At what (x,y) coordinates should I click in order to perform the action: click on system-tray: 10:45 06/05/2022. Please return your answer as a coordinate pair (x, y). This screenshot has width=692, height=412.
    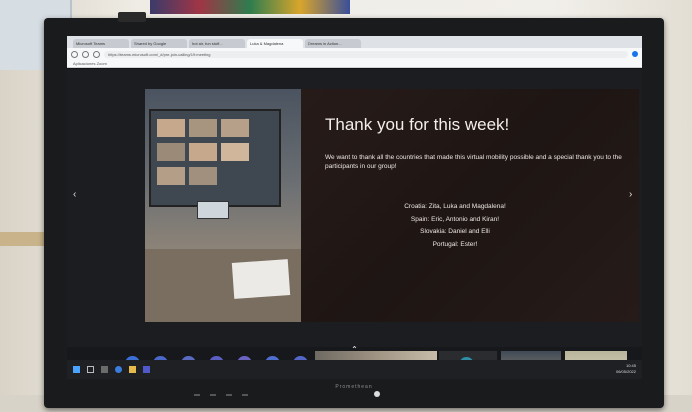
    Looking at the image, I should click on (626, 369).